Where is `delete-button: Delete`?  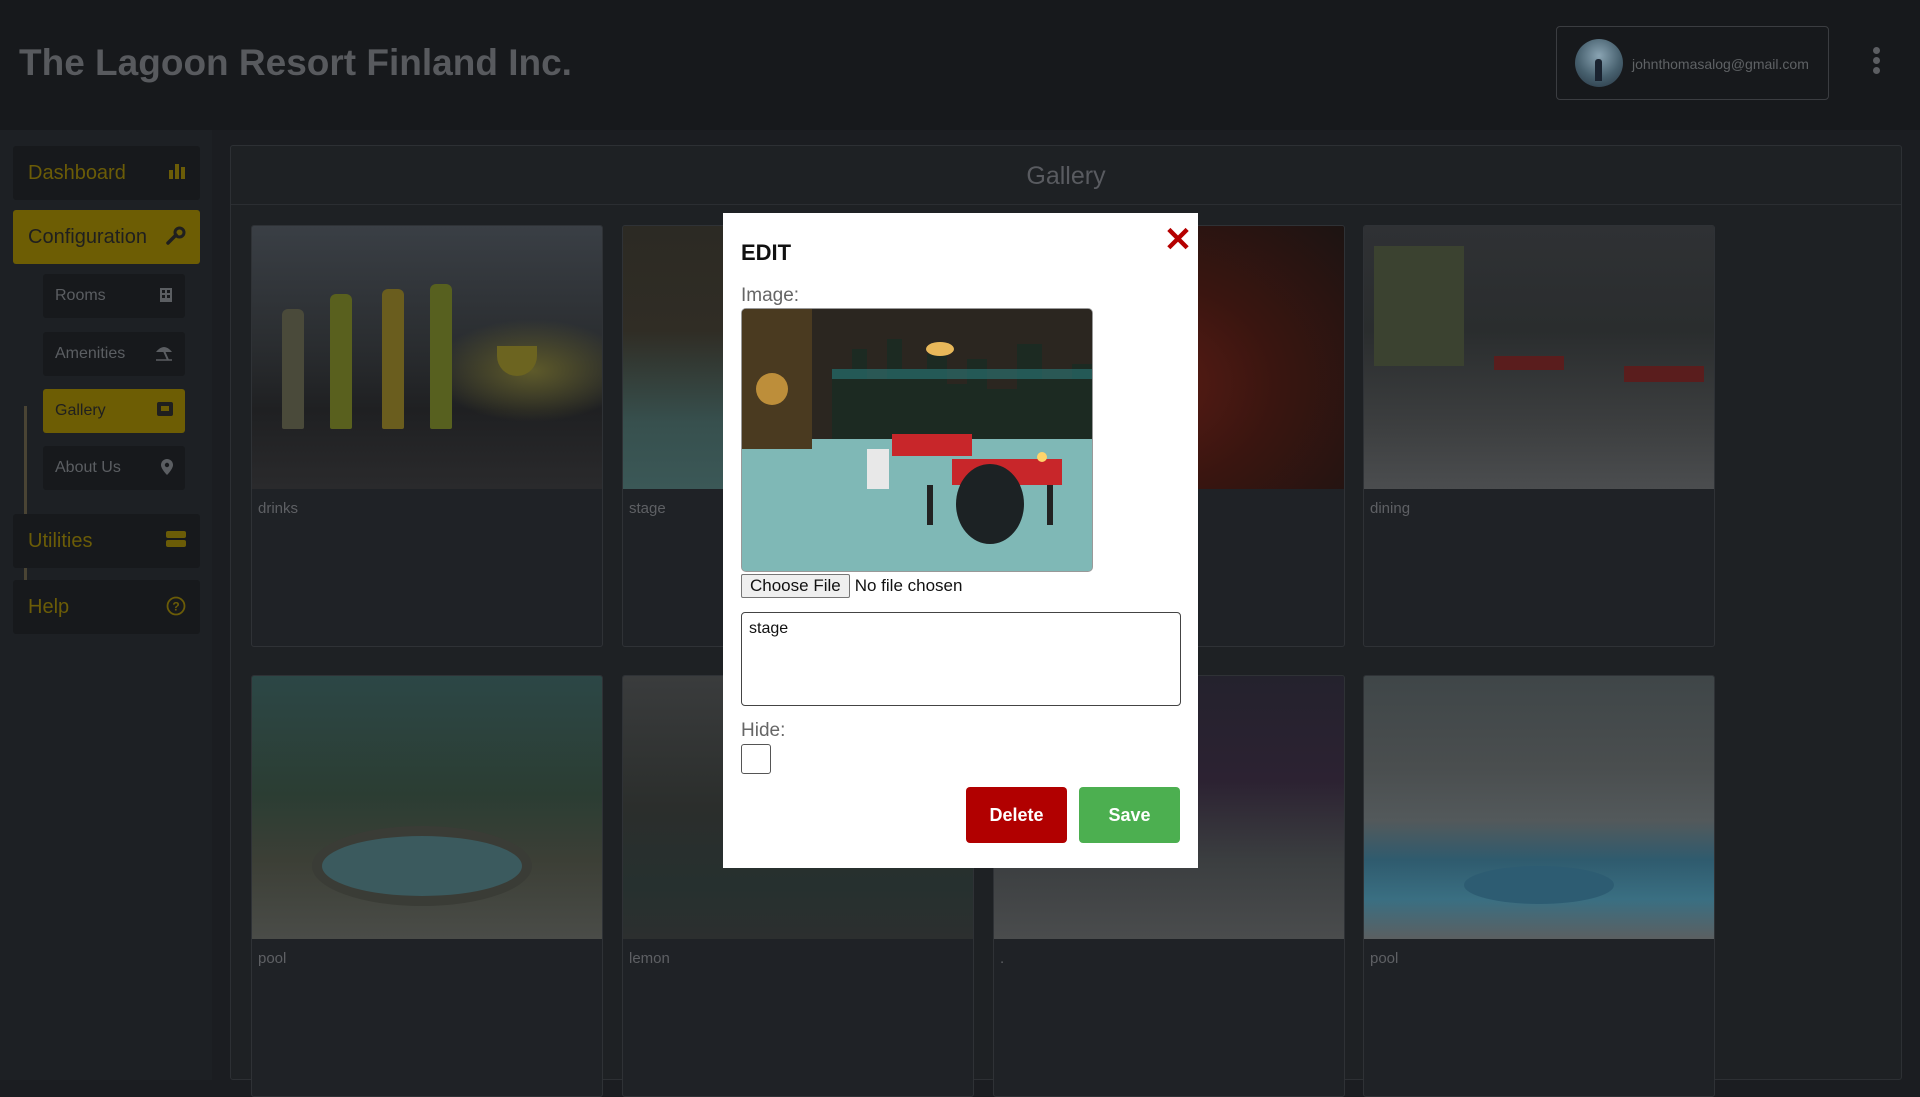
delete-button: Delete is located at coordinates (1016, 815).